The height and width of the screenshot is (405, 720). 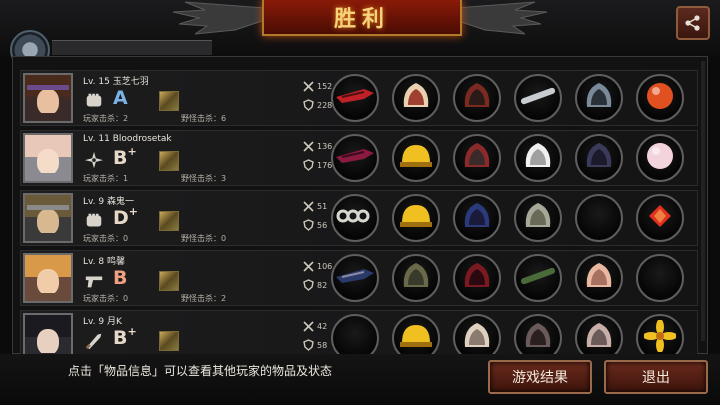 I want to click on self-name-plate, so click(x=132, y=47).